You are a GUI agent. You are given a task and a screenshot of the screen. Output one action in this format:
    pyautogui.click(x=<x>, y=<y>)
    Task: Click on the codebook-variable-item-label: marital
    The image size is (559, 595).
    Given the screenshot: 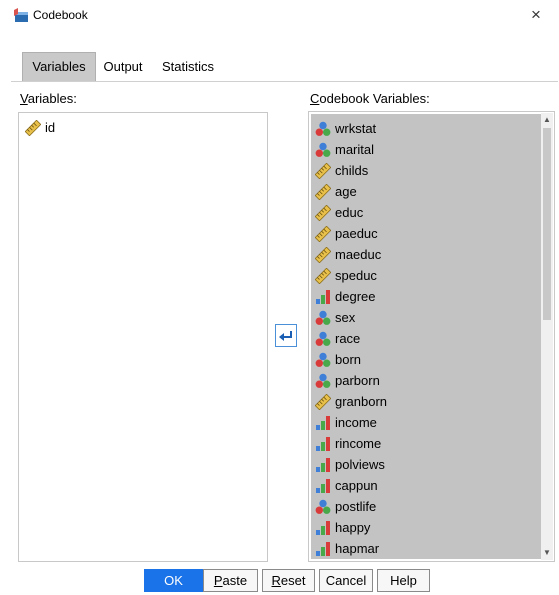 What is the action you would take?
    pyautogui.click(x=355, y=149)
    